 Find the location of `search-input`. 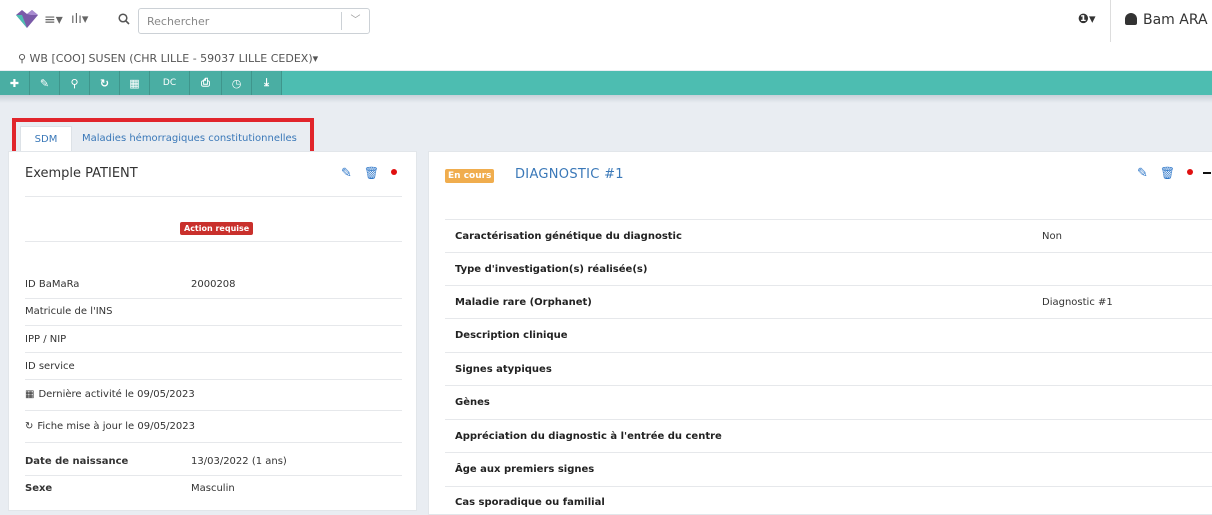

search-input is located at coordinates (239, 21).